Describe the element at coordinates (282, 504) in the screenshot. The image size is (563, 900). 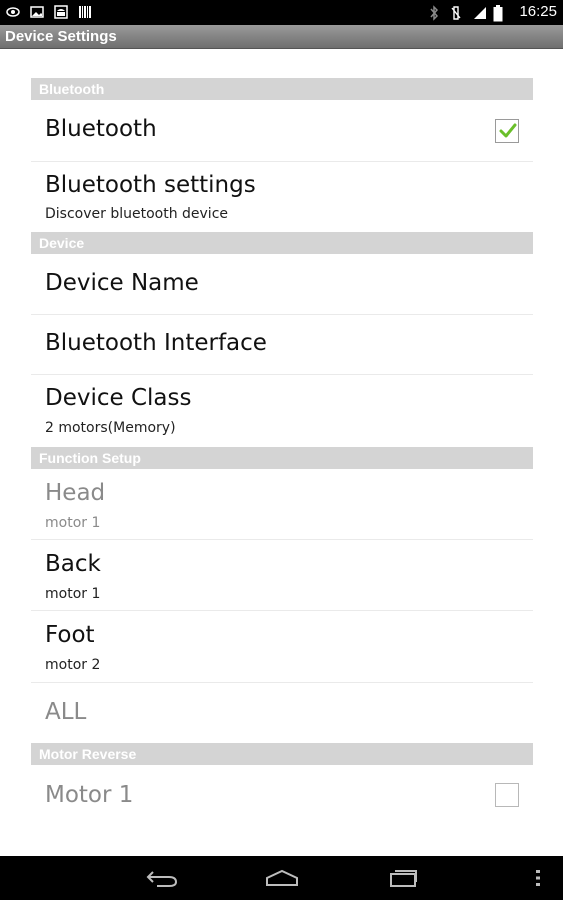
I see `pref-head: Head motor 1` at that location.